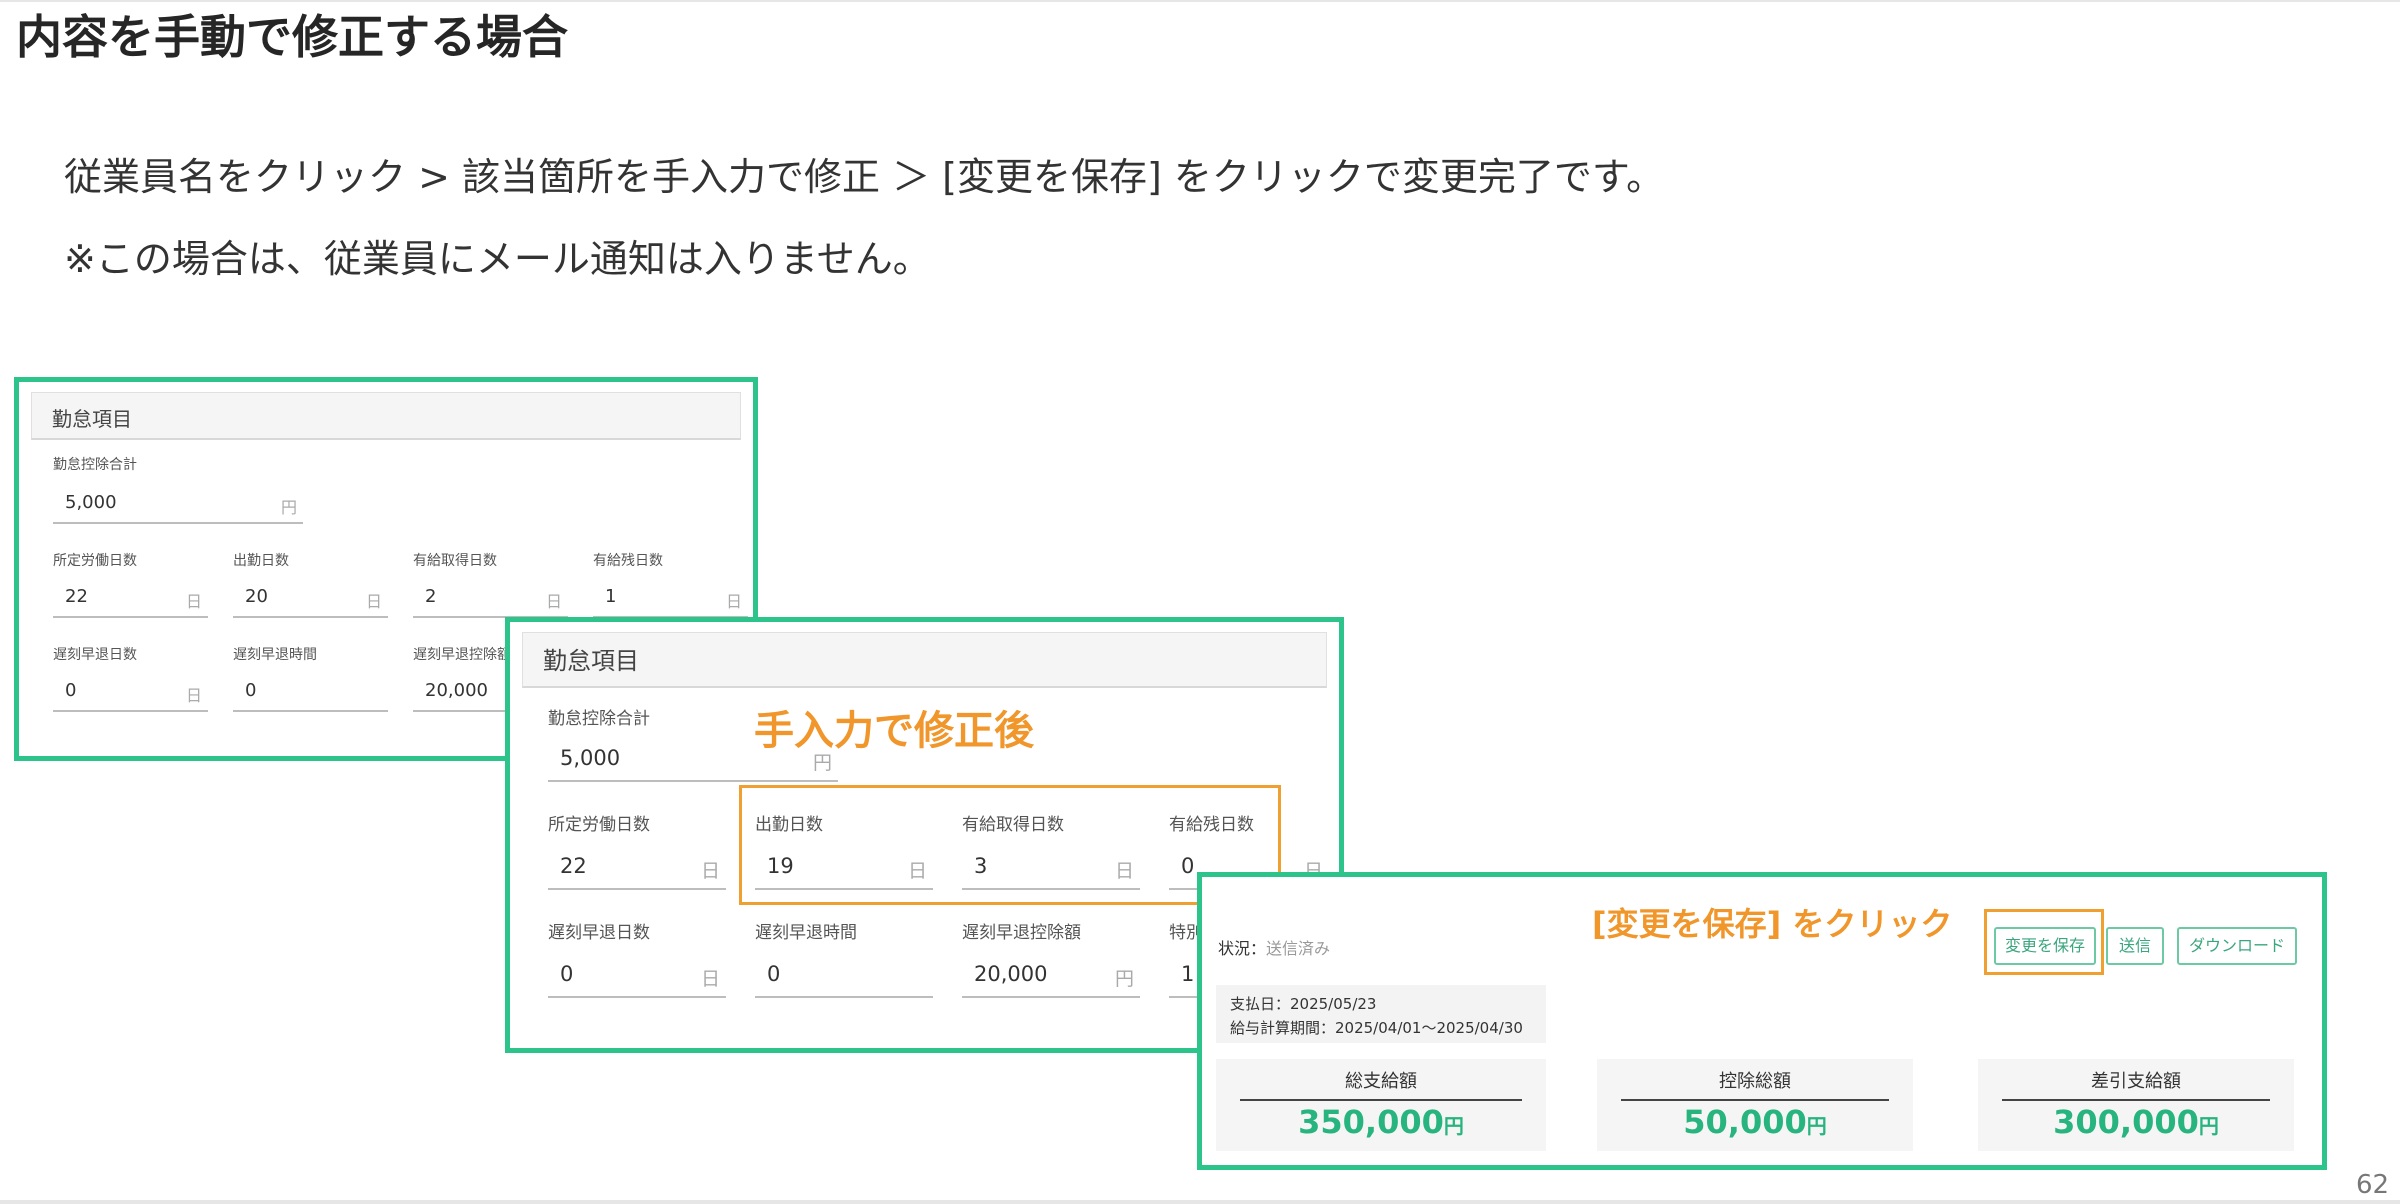  What do you see at coordinates (497, 259) in the screenshot?
I see `note-text: ※この場合は、従業員にメール通知は入りません。` at bounding box center [497, 259].